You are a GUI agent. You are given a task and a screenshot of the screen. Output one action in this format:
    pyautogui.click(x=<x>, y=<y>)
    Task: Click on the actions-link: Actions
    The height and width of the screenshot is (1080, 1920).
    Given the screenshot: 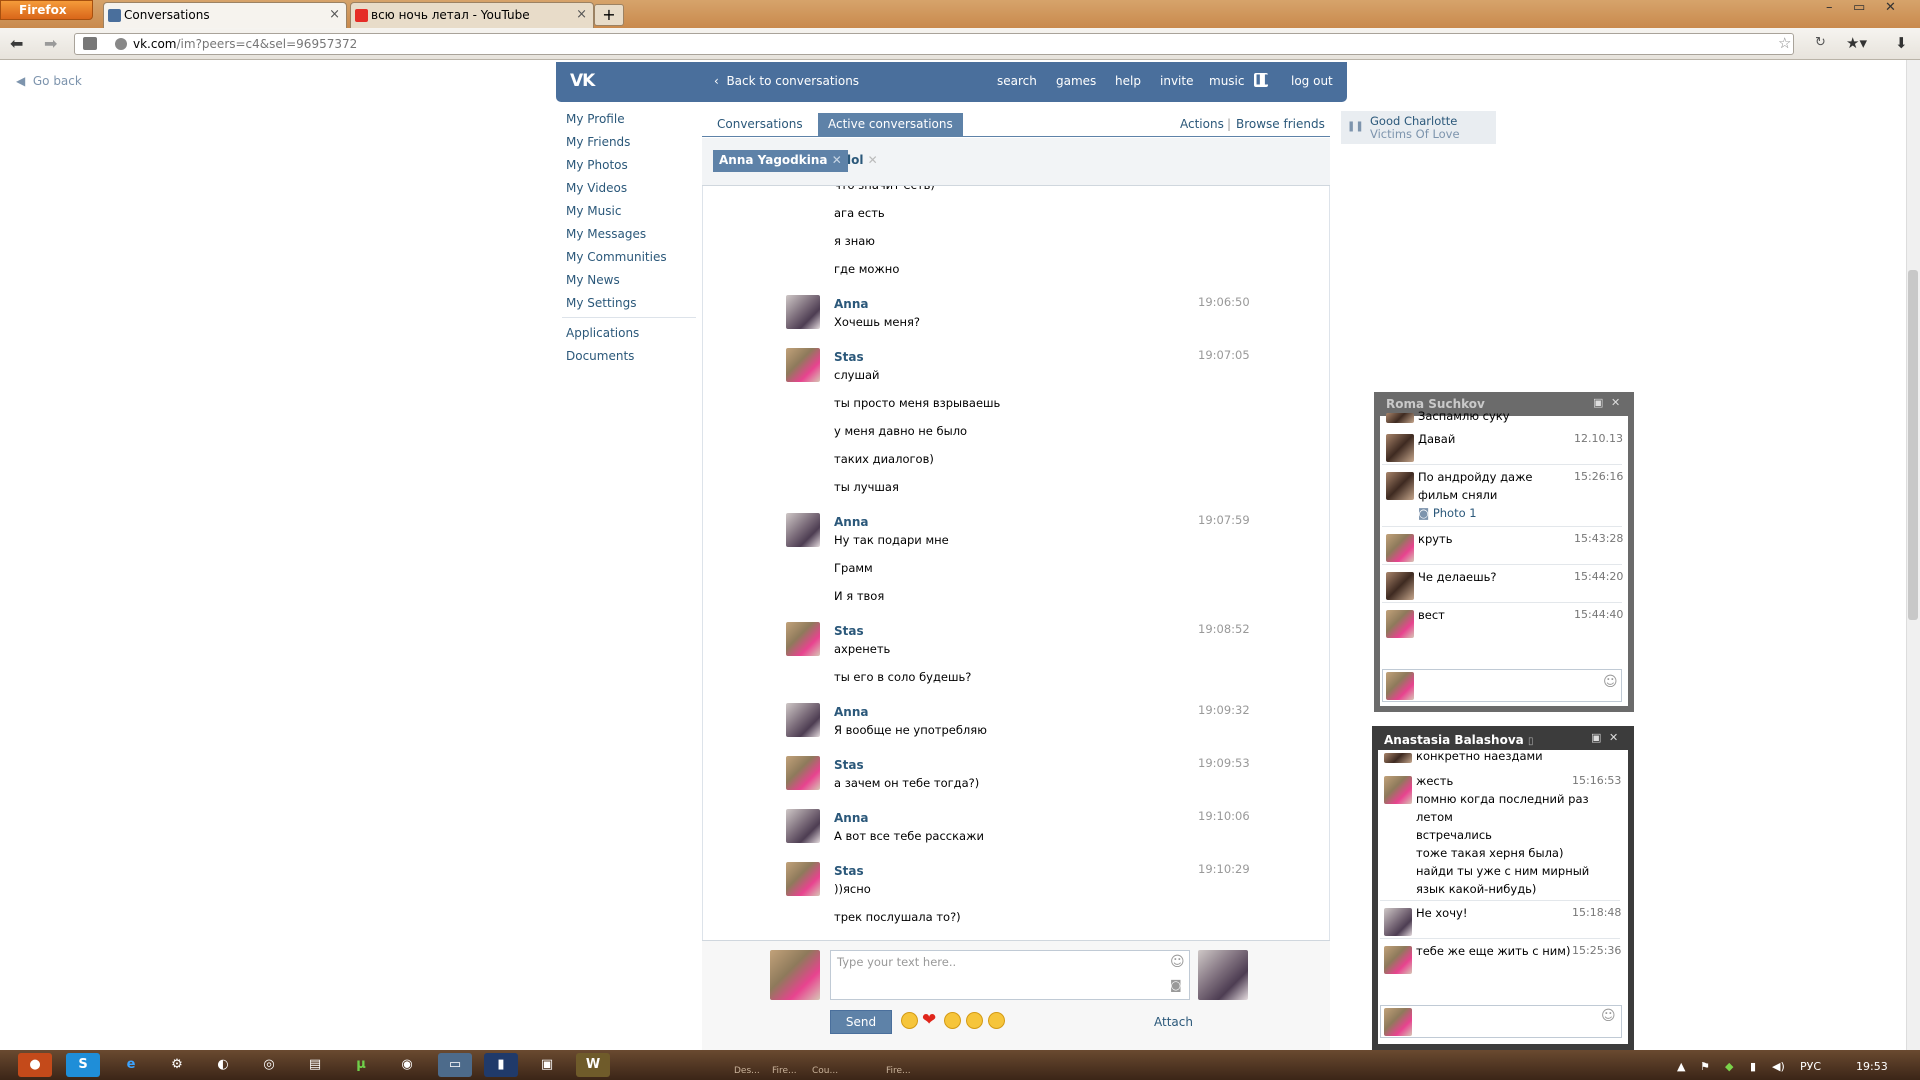 What is the action you would take?
    pyautogui.click(x=1202, y=124)
    